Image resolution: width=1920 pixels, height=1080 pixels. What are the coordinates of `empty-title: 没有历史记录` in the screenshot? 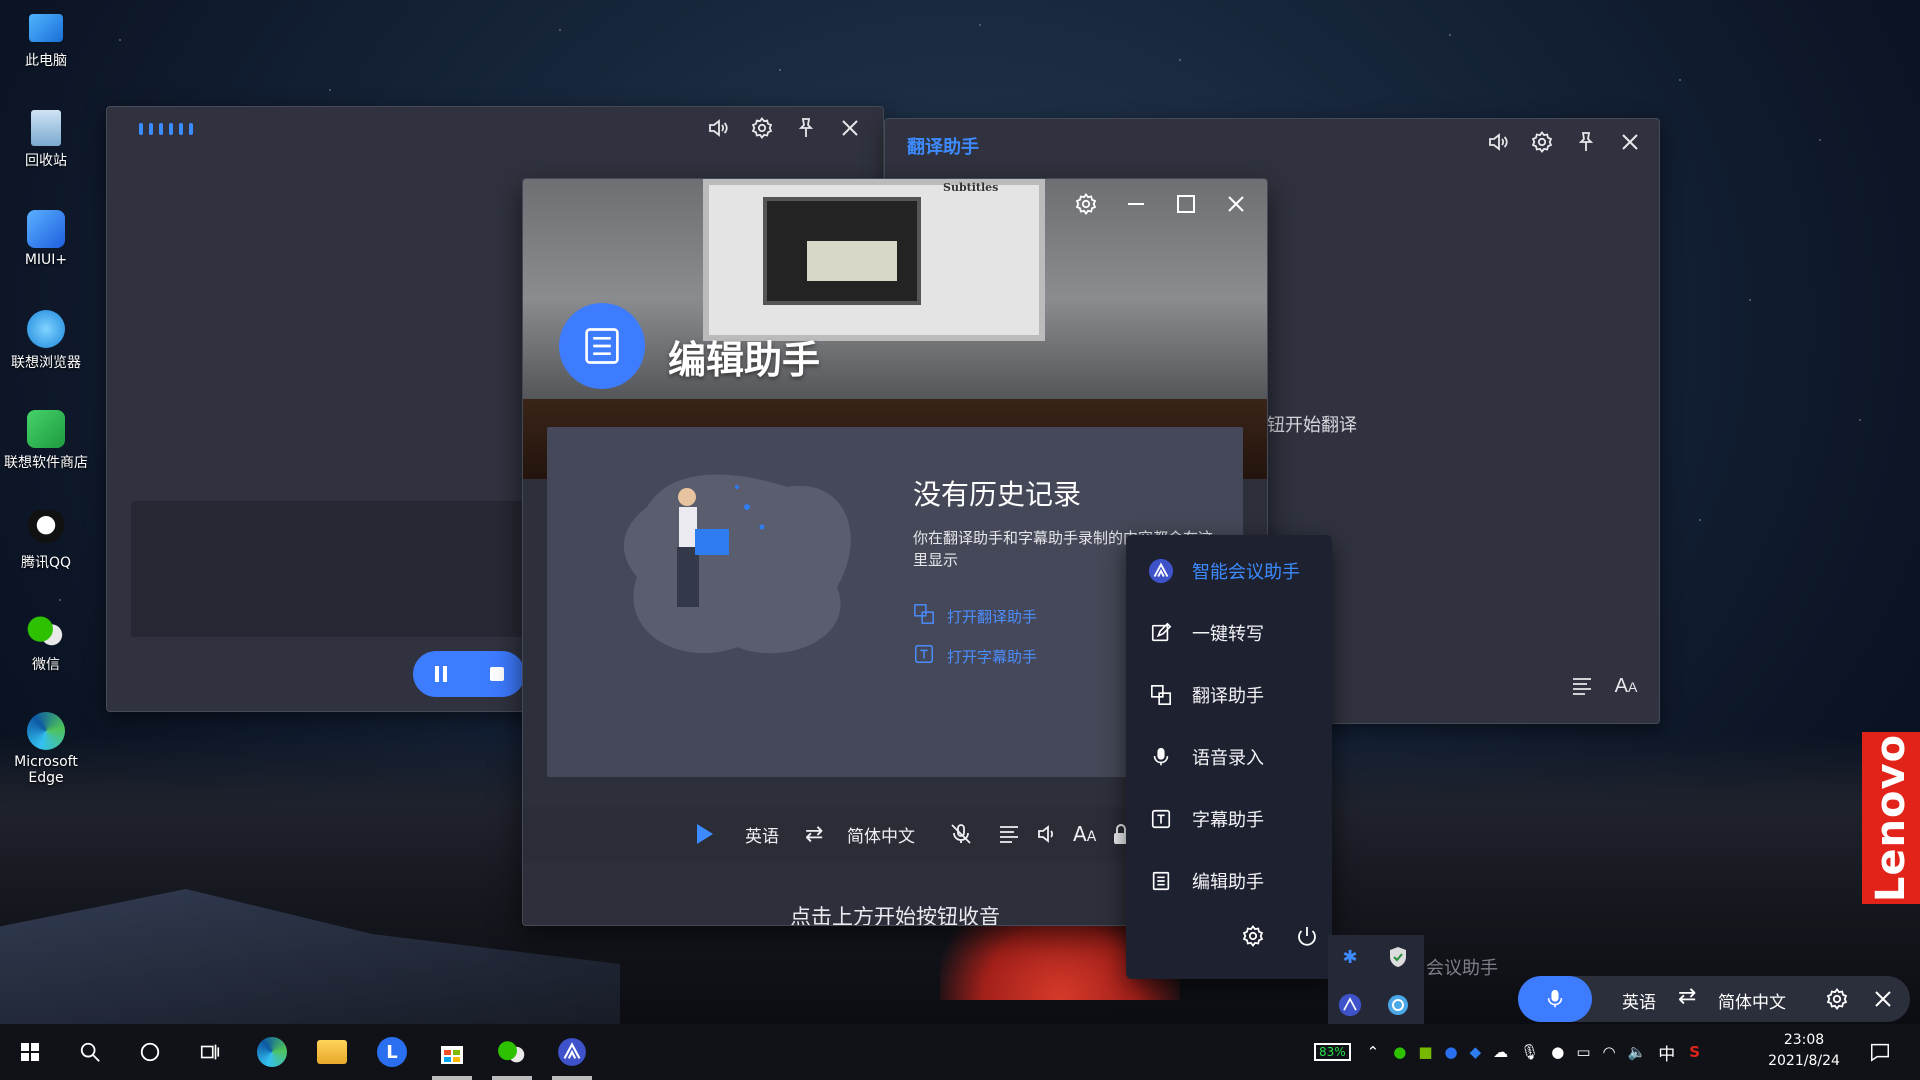 It's located at (997, 494).